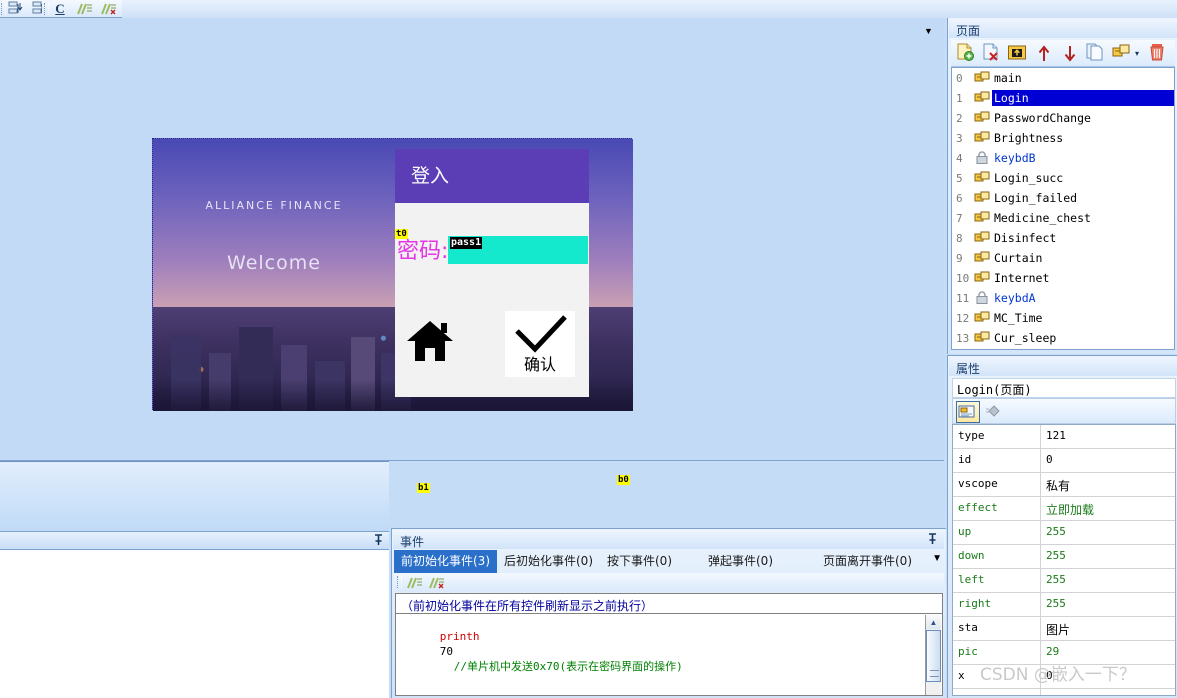 This screenshot has height=698, width=1177. What do you see at coordinates (194, 540) in the screenshot?
I see `left-dock-titlebar` at bounding box center [194, 540].